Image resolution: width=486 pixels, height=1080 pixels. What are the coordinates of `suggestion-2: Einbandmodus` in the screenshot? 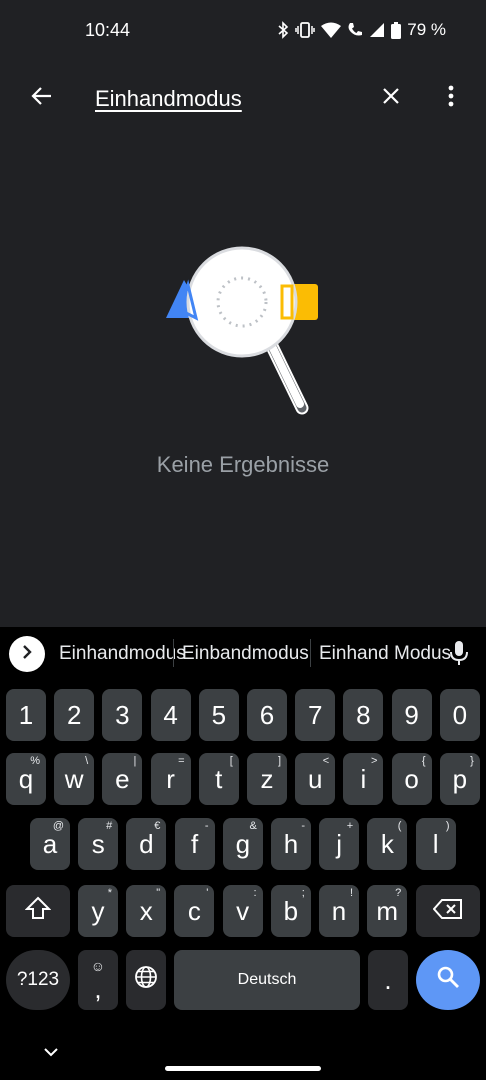 It's located at (245, 654).